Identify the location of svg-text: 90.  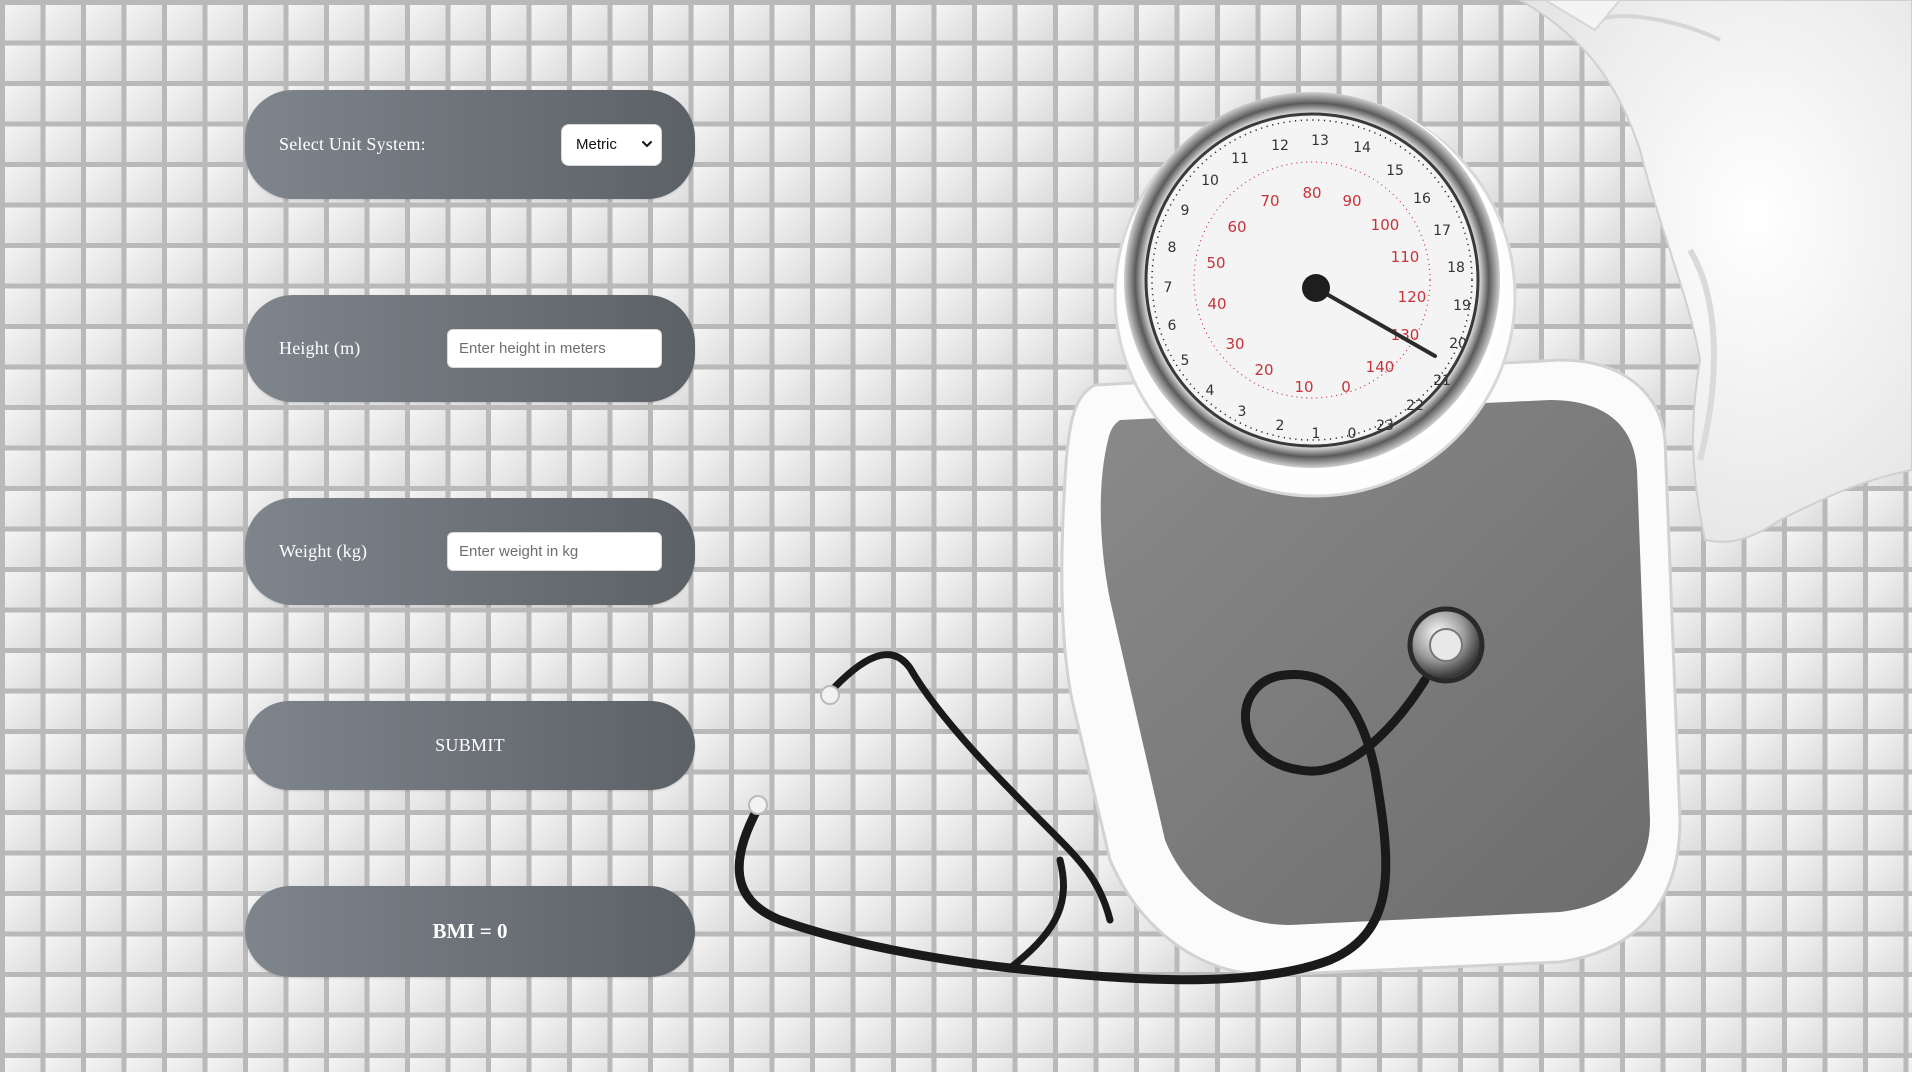
(1351, 201).